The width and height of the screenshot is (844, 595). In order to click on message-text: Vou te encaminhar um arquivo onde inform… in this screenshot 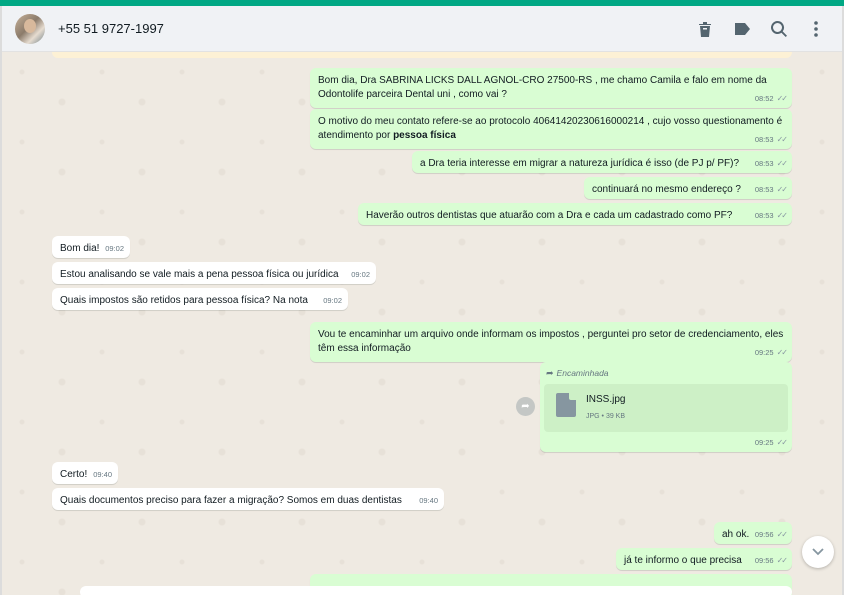, I will do `click(551, 341)`.